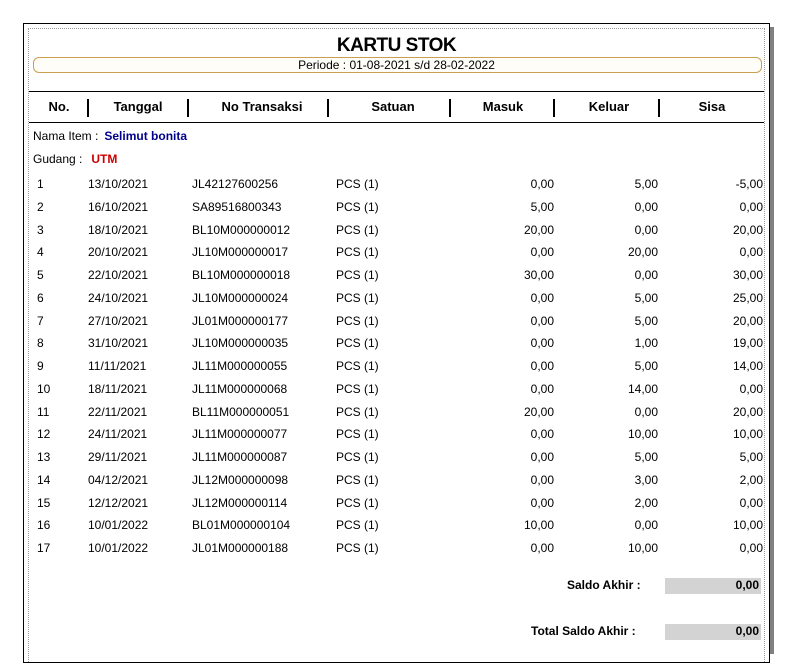 The width and height of the screenshot is (798, 663). What do you see at coordinates (40, 366) in the screenshot?
I see `cell-no: 9` at bounding box center [40, 366].